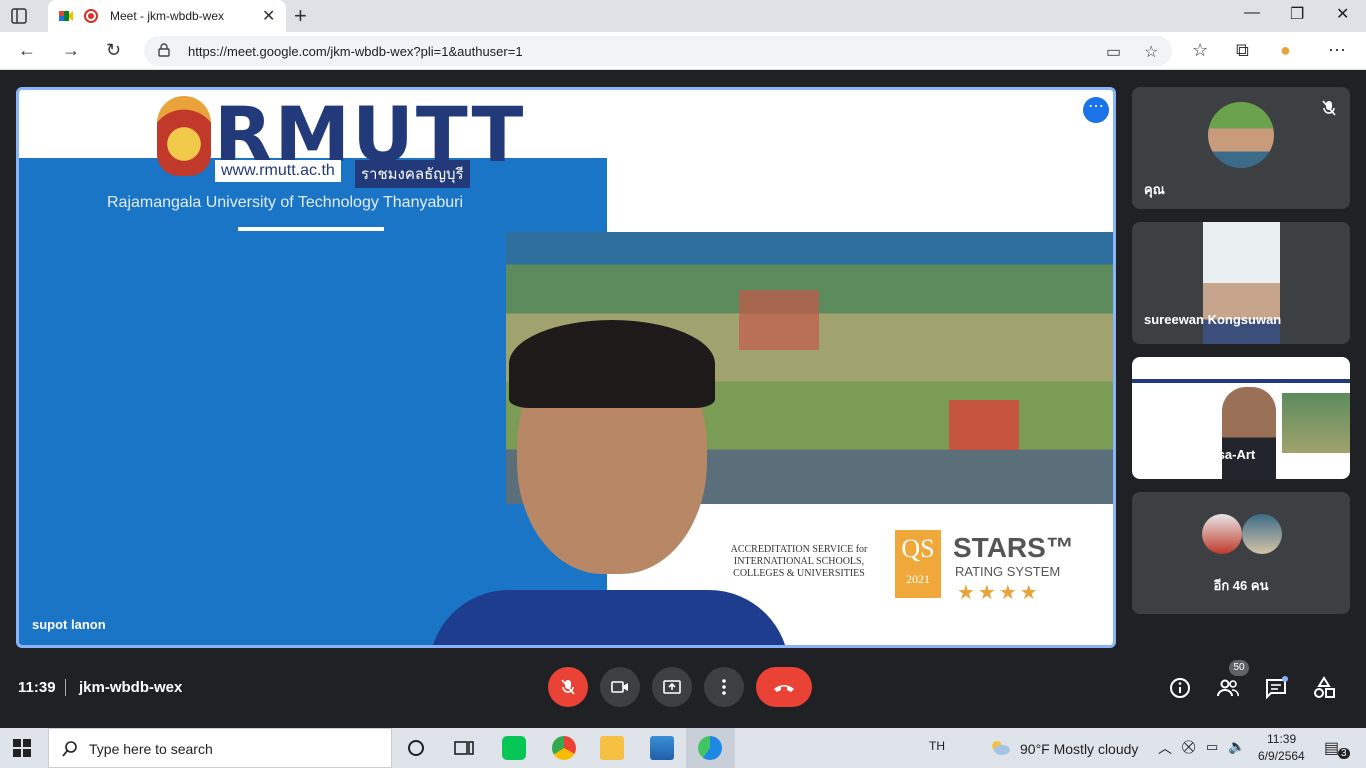 The width and height of the screenshot is (1366, 768). Describe the element at coordinates (1113, 52) in the screenshot. I see `camera-in-use-icon: ▭` at that location.